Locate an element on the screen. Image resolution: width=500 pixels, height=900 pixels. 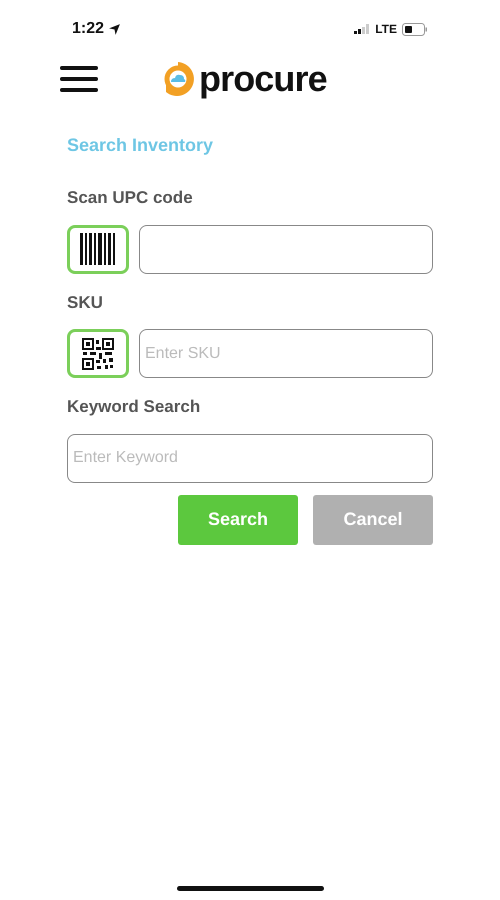
input-field: Enter SKU is located at coordinates (286, 353).